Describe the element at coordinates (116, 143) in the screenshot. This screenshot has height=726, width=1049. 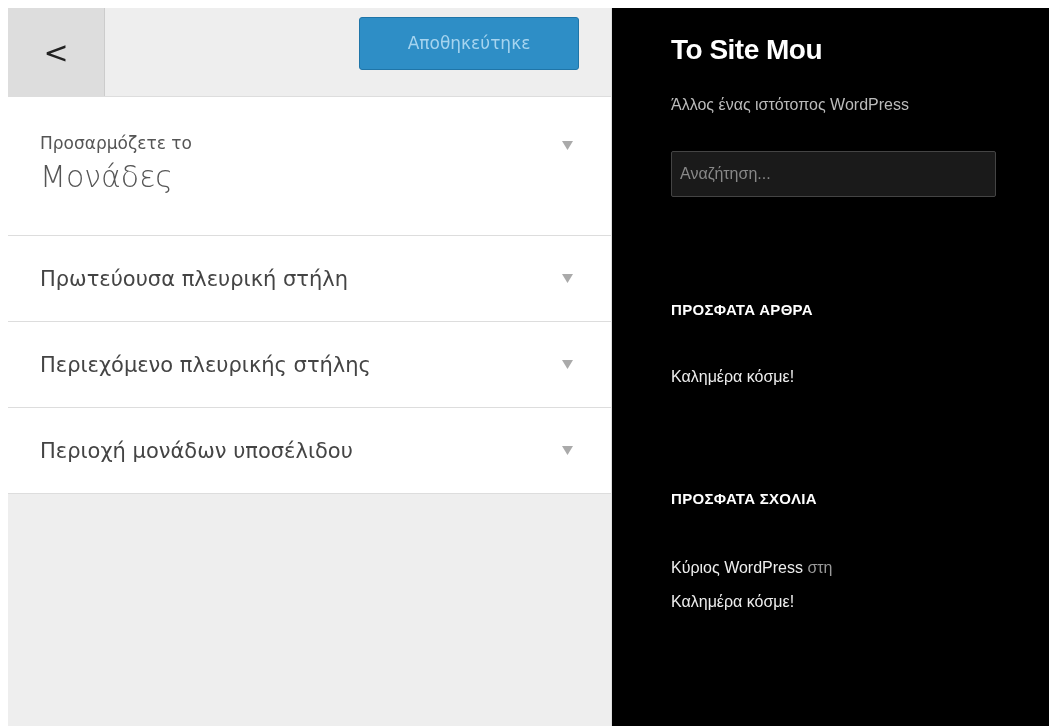
I see `context-prefix: Προσαρμόζετε το` at that location.